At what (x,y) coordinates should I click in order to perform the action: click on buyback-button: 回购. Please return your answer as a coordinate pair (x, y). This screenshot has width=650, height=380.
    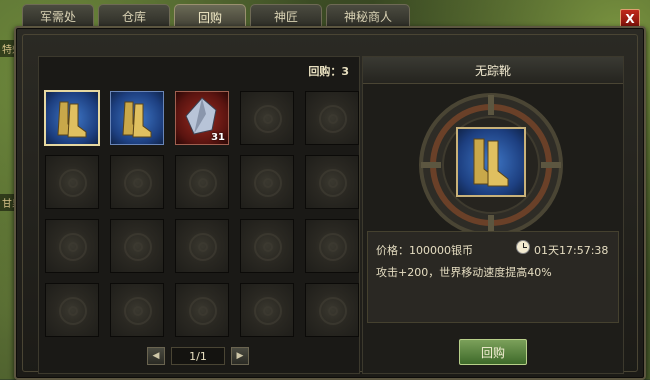
    Looking at the image, I should click on (493, 352).